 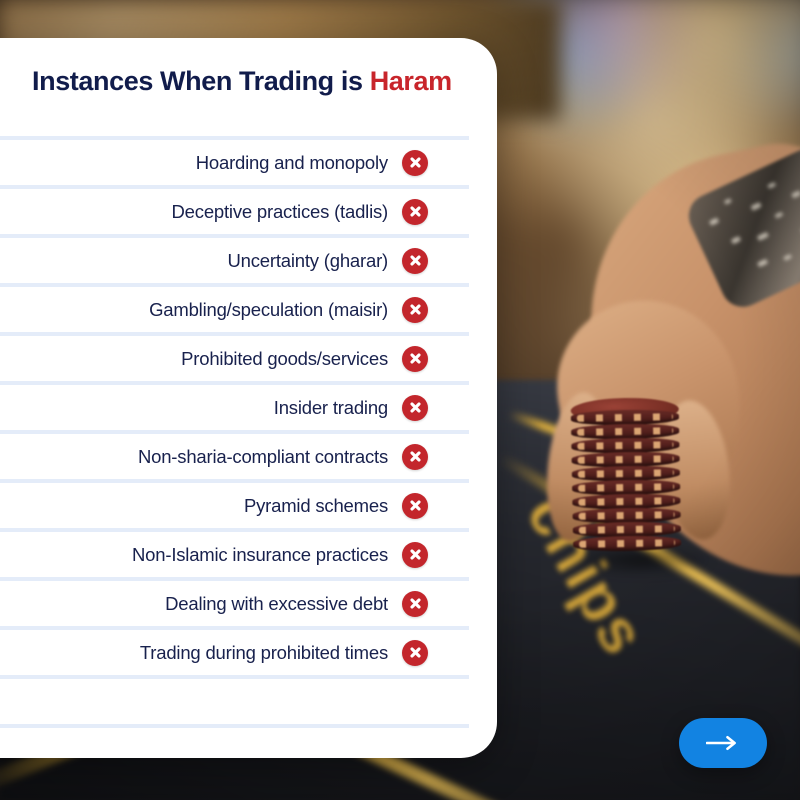 I want to click on list-item: Prohibited goods/services, so click(x=234, y=356).